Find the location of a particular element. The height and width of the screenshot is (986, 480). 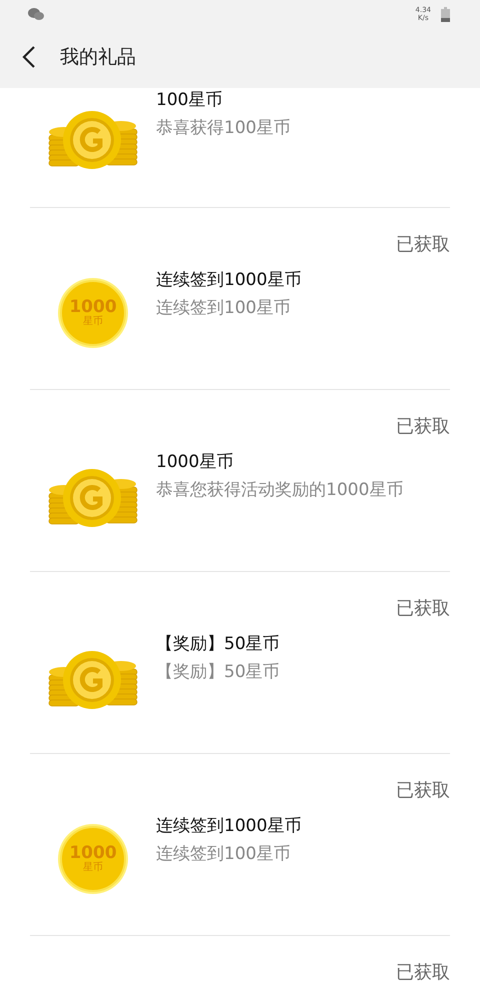

chat-icon is located at coordinates (36, 14).